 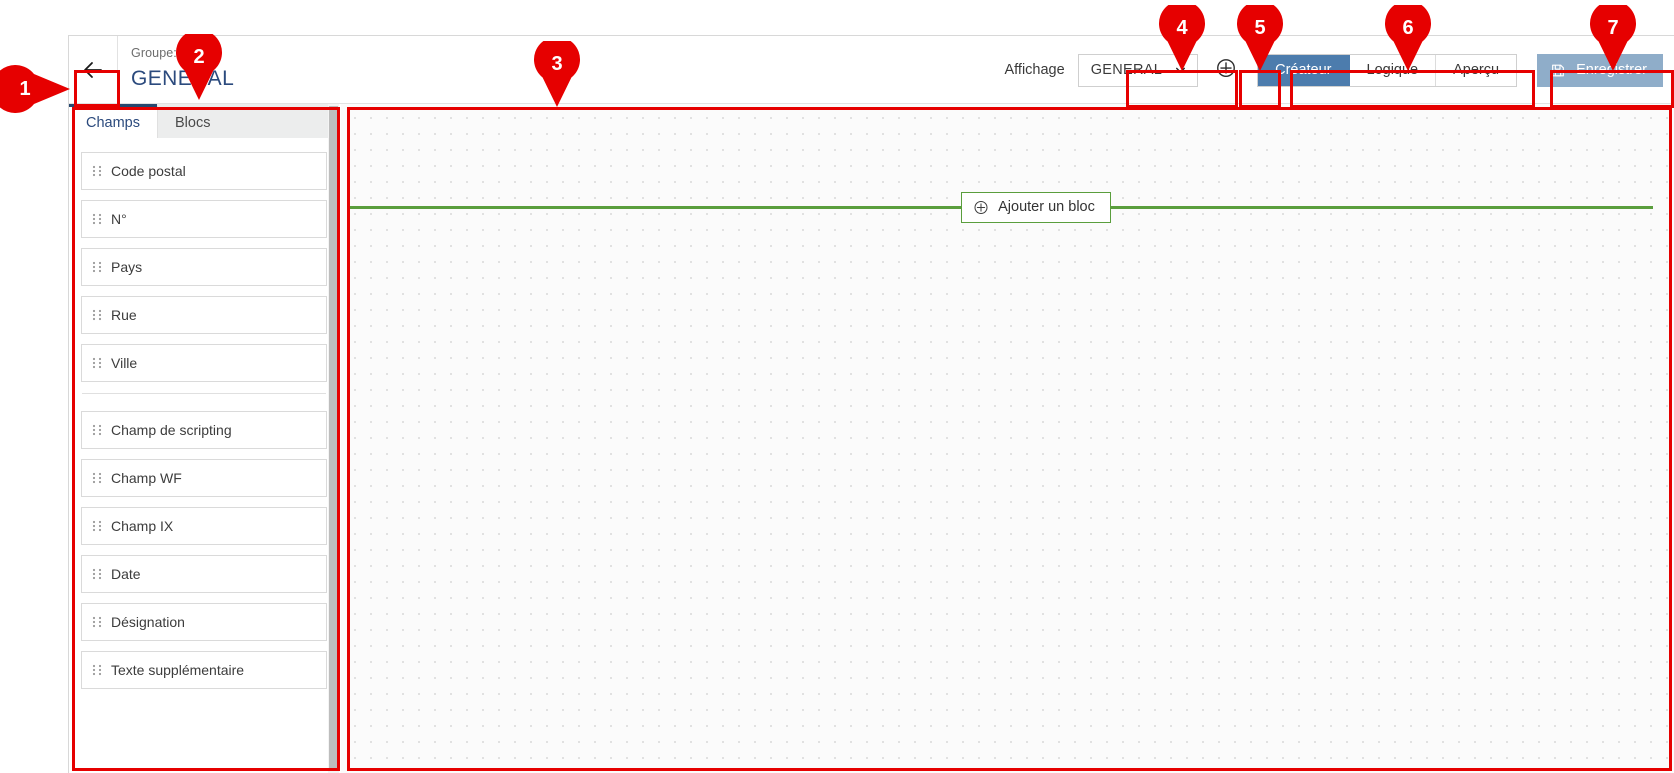 I want to click on field-item-label: Désignation, so click(x=148, y=622).